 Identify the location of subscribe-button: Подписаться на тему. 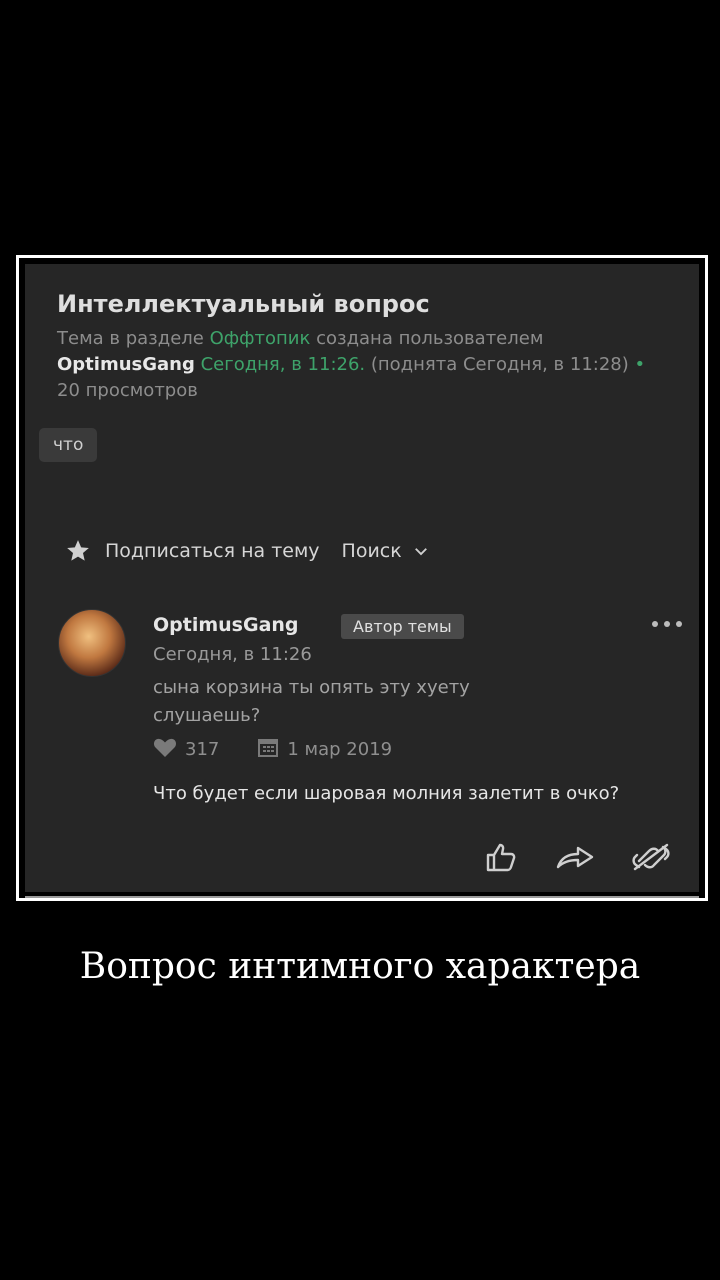
(212, 551).